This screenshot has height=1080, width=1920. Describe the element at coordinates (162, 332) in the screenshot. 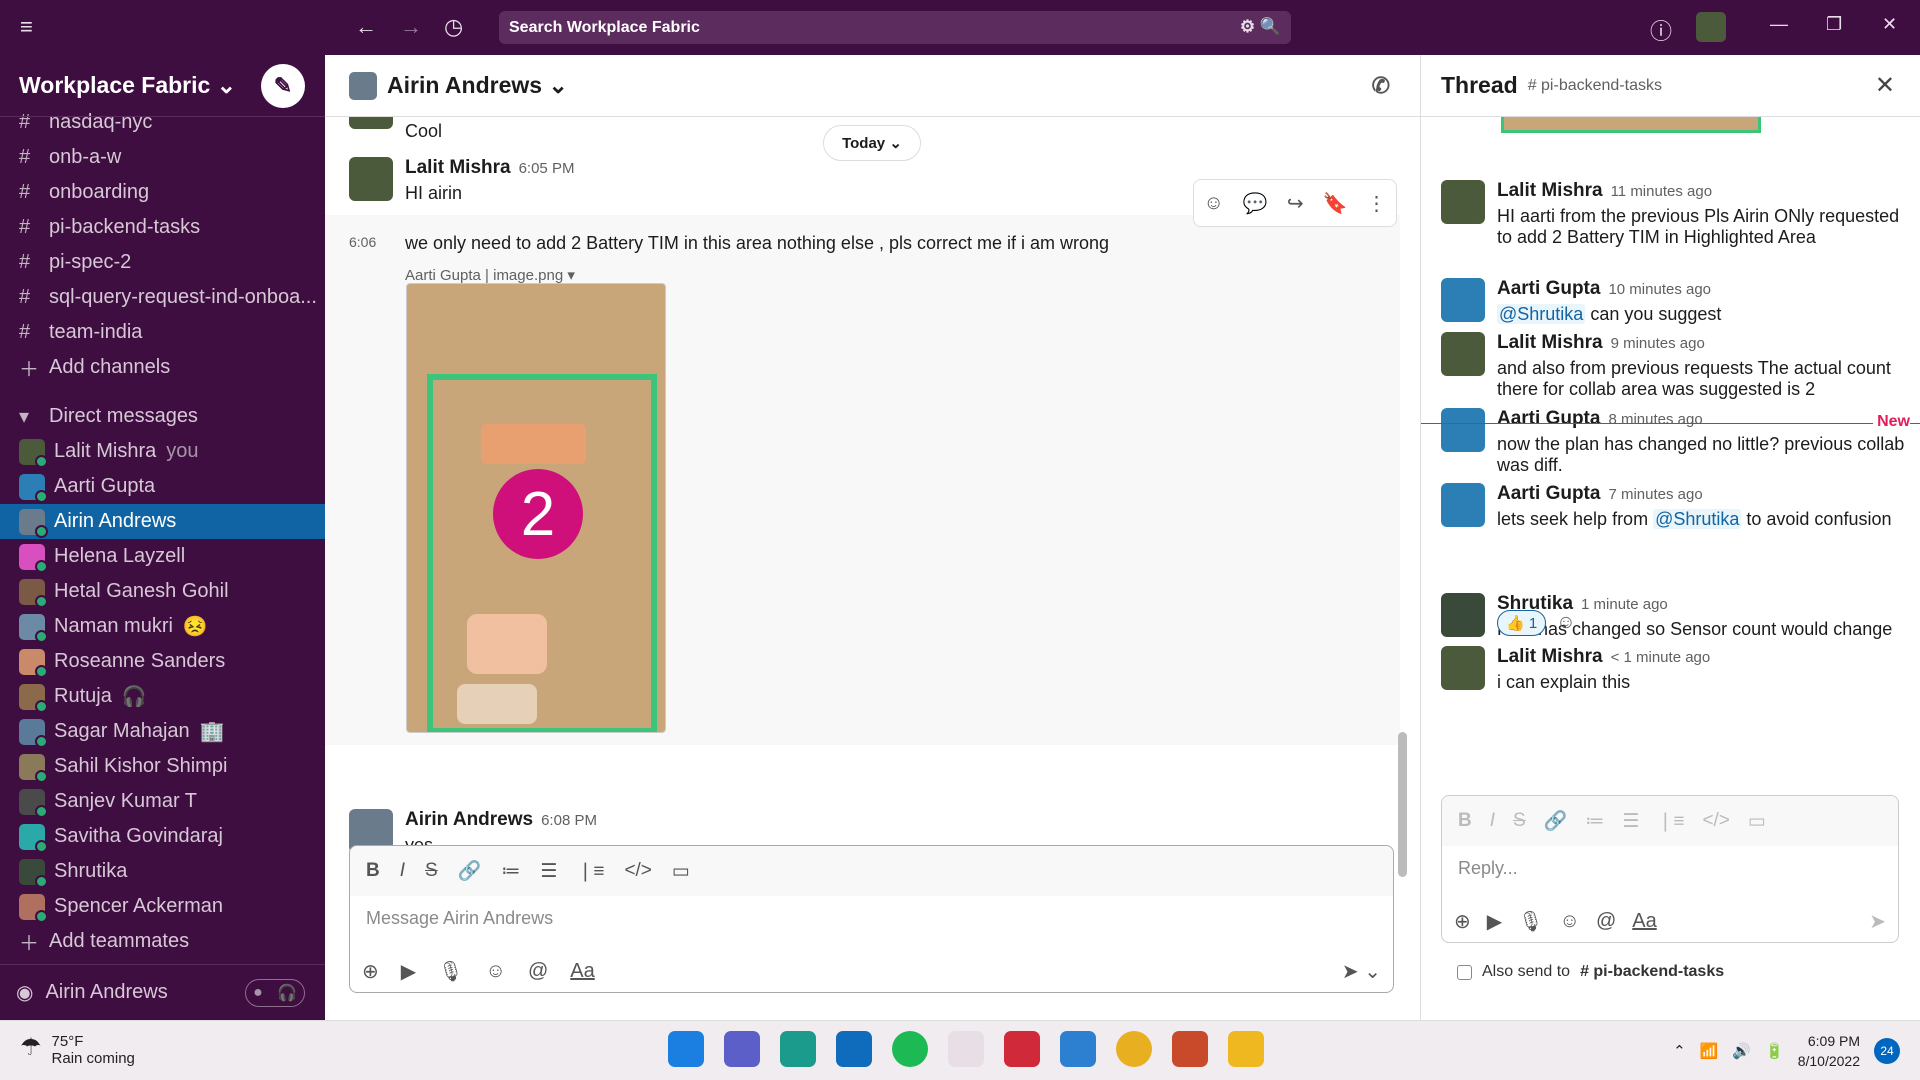

I see `sidebar-channel: # team-india` at that location.